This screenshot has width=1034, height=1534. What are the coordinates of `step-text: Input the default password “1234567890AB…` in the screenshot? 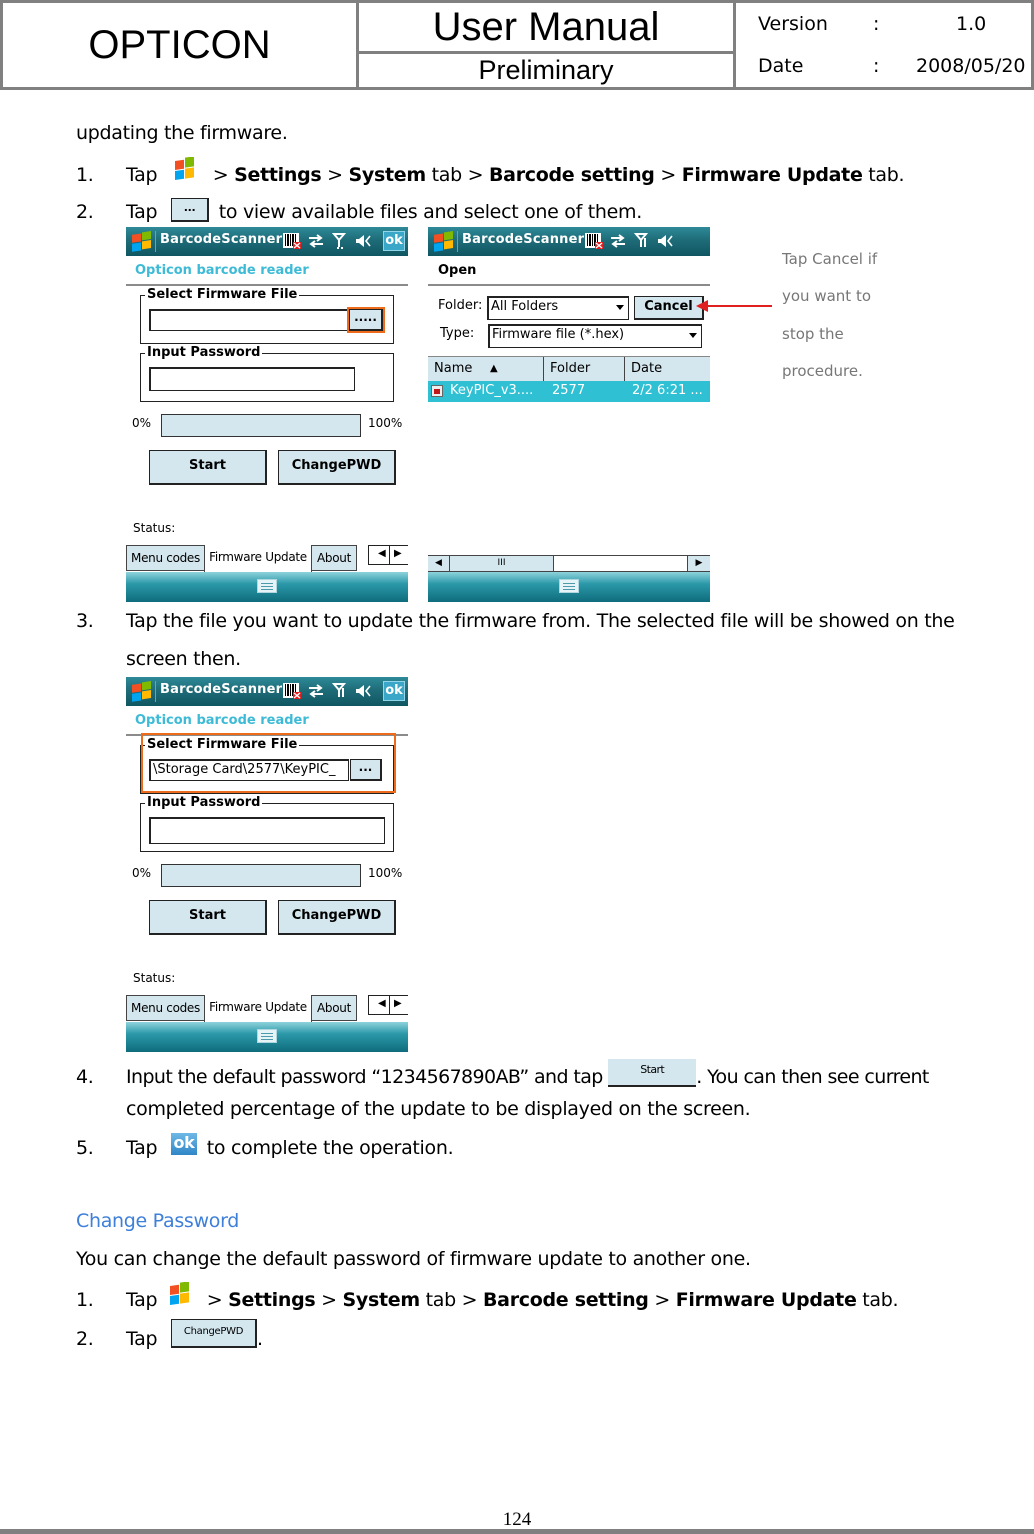 It's located at (527, 1073).